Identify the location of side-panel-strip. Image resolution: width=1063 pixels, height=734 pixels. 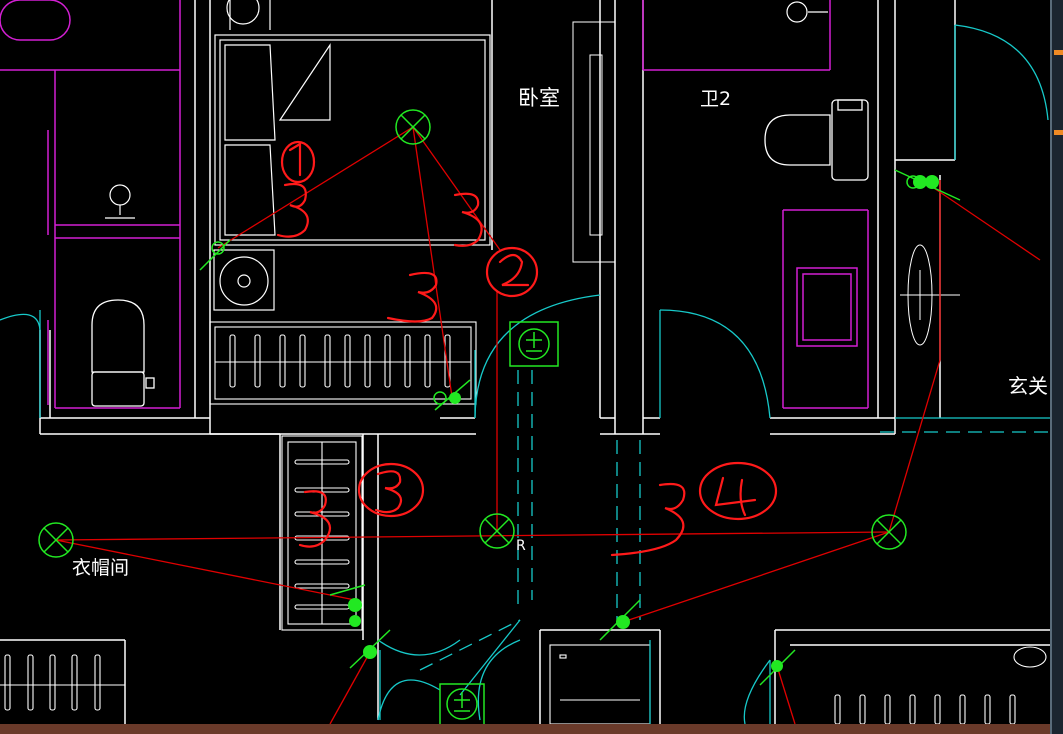
(1056, 367).